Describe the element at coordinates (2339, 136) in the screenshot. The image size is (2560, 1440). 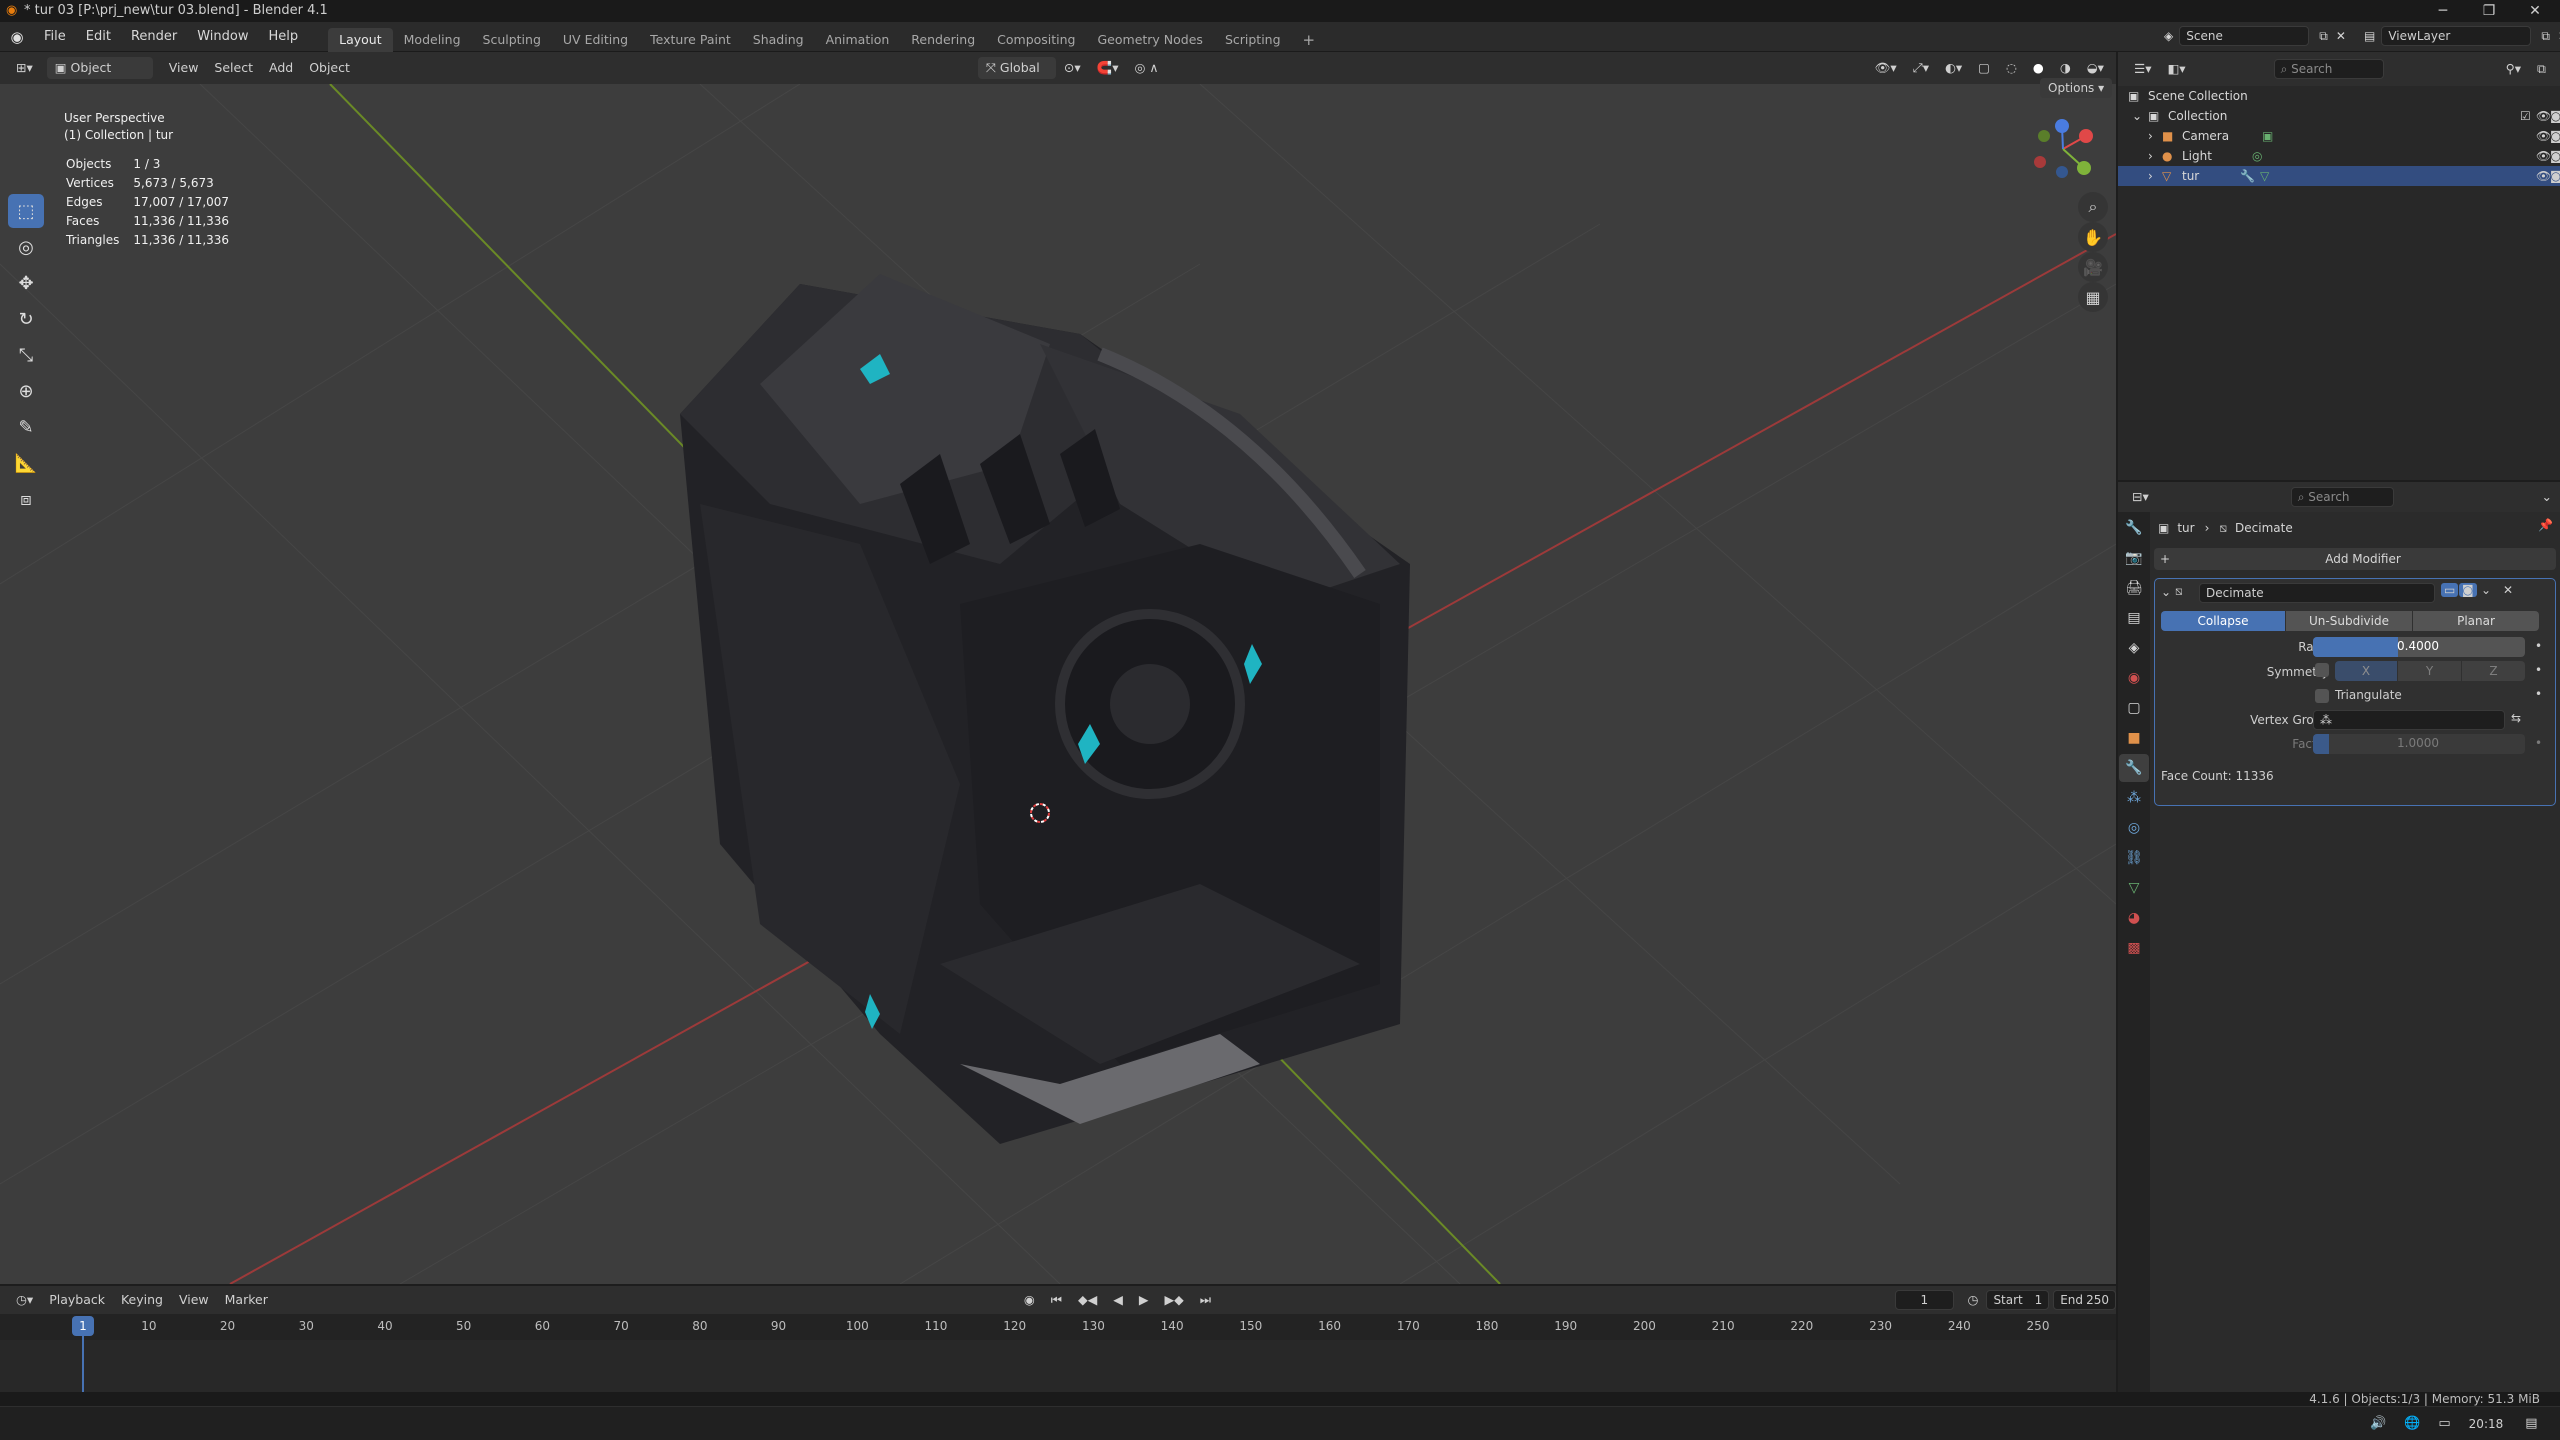
I see `outliner-item-camera: › ■ Camera ▣ 👁 ◙` at that location.